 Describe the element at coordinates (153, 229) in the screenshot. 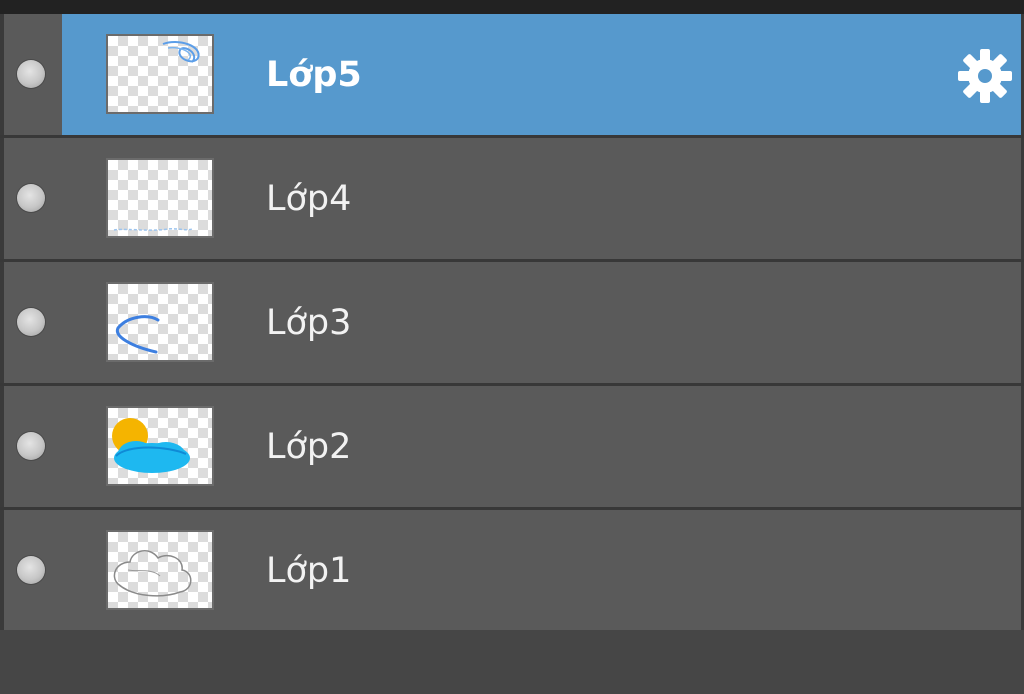

I see `line-thumbnail-icon` at that location.